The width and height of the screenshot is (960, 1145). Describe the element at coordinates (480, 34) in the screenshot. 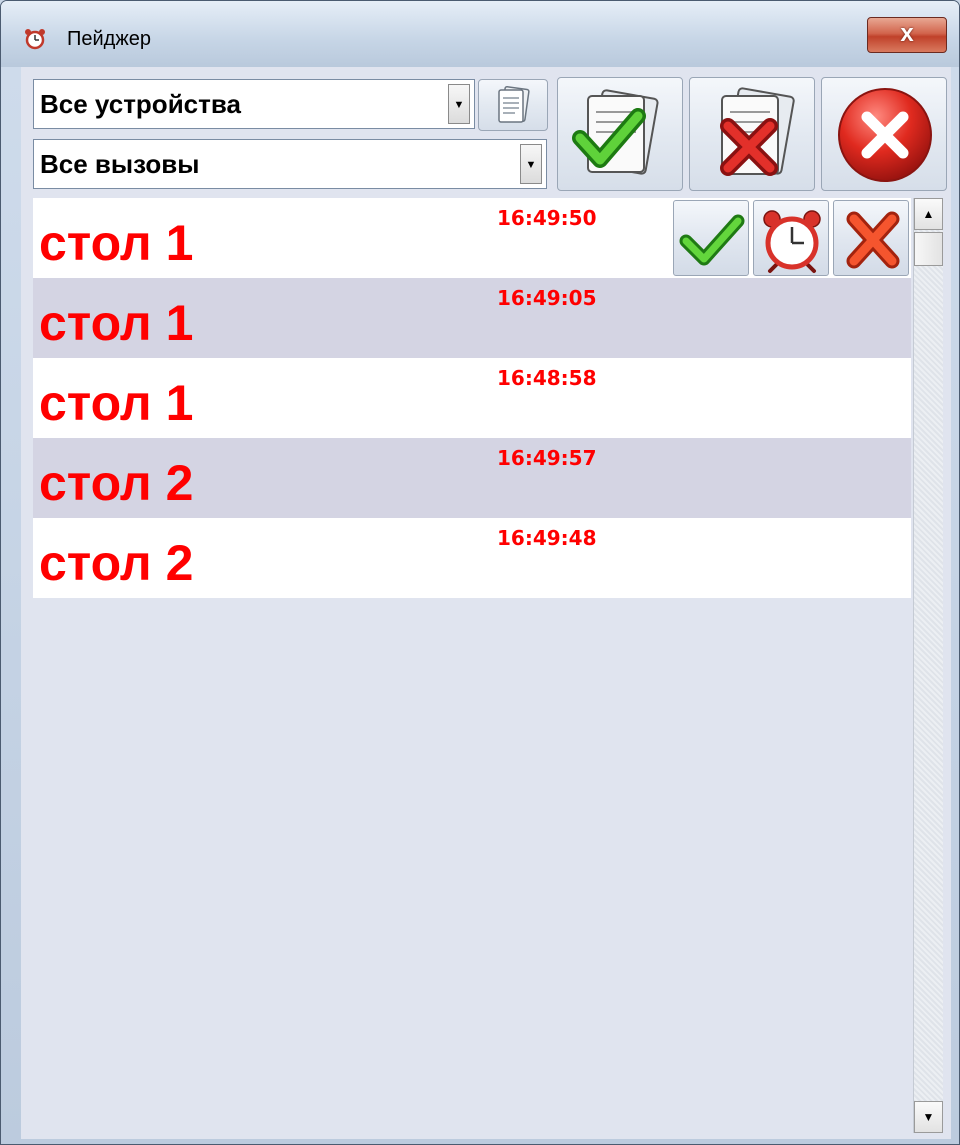

I see `title-bar: Пейджер x` at that location.